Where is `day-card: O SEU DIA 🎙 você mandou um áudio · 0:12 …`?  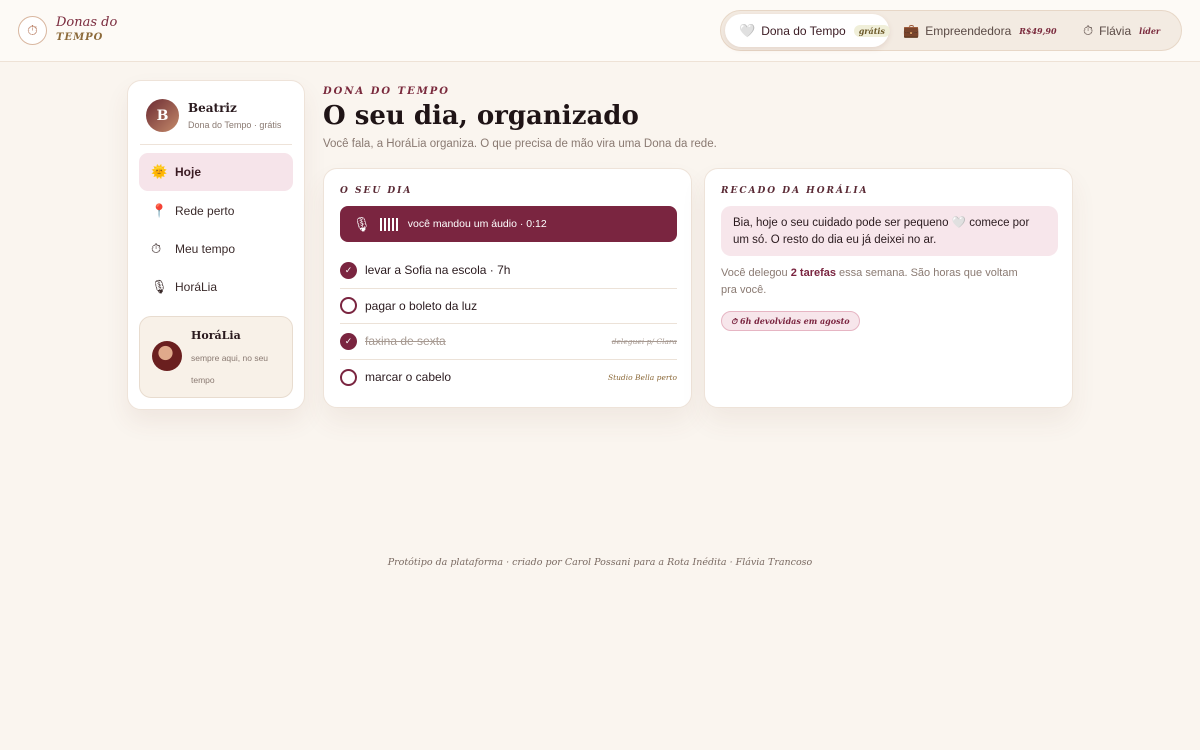 day-card: O SEU DIA 🎙 você mandou um áudio · 0:12 … is located at coordinates (507, 288).